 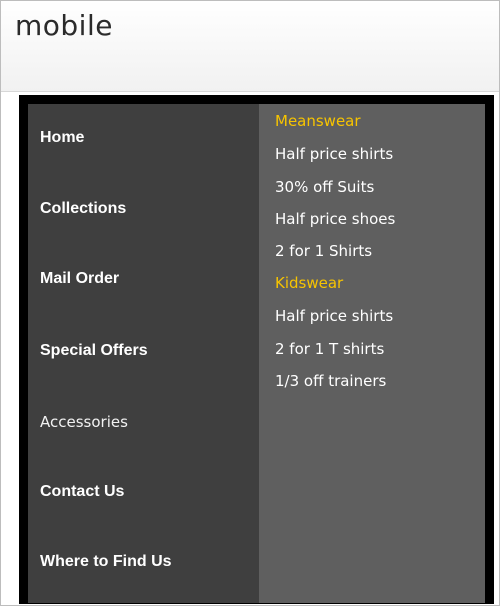 I want to click on offer-kidswear-half-price-shirts: Half price shirts, so click(x=334, y=316).